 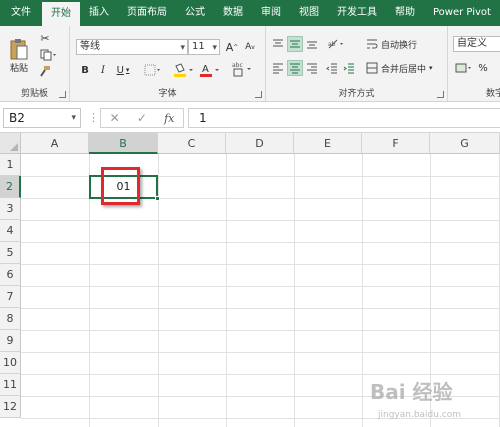 I want to click on tab-insert: 插入, so click(x=99, y=13).